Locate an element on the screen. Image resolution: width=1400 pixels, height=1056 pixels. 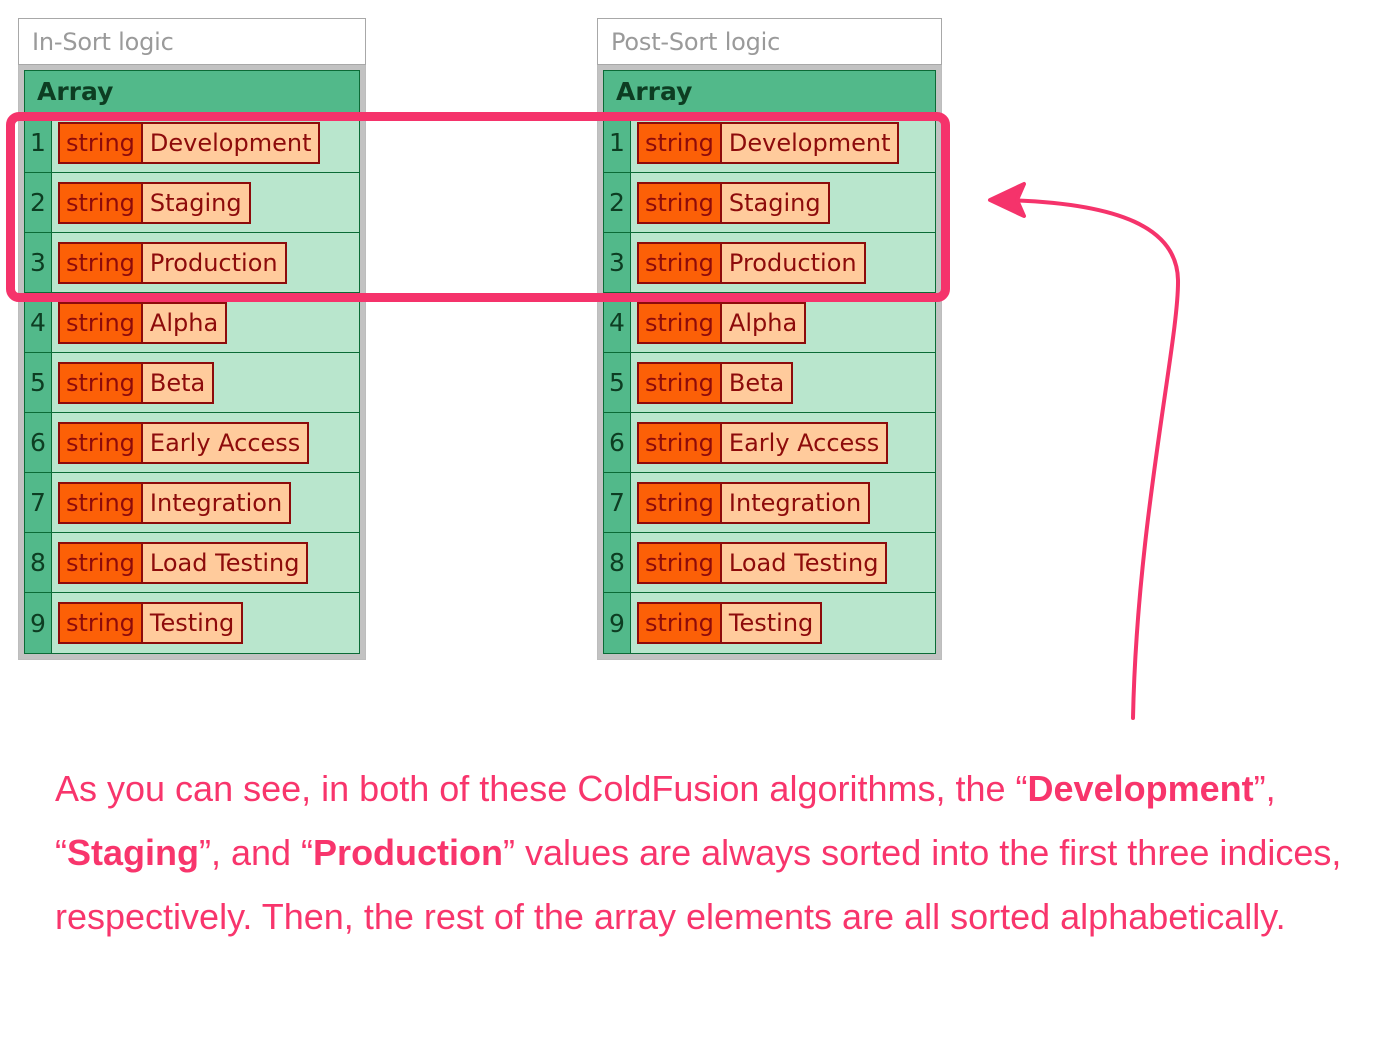
row-index-label: 2 is located at coordinates (617, 202).